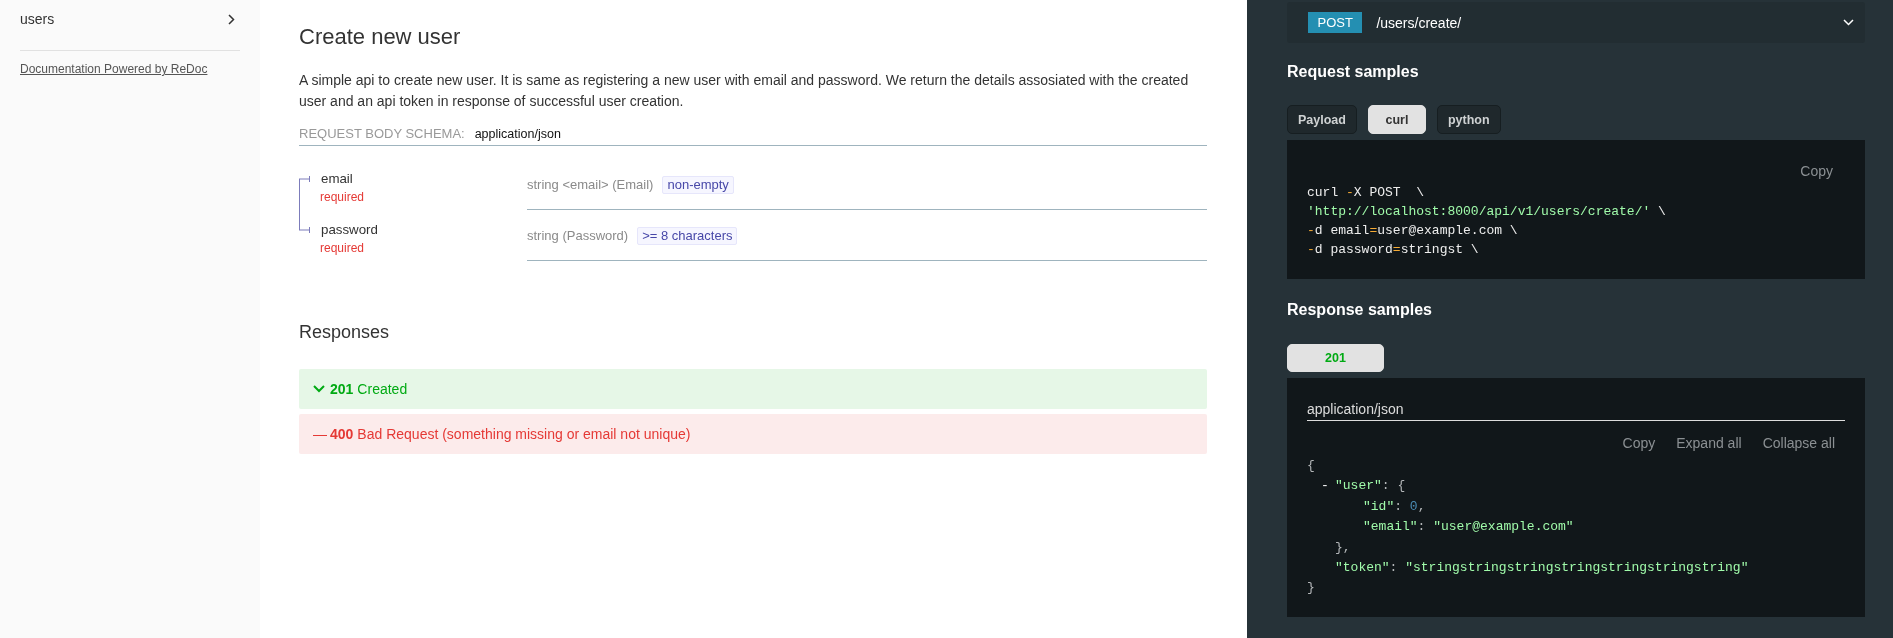 The image size is (1893, 638). I want to click on json-line: },, so click(1343, 547).